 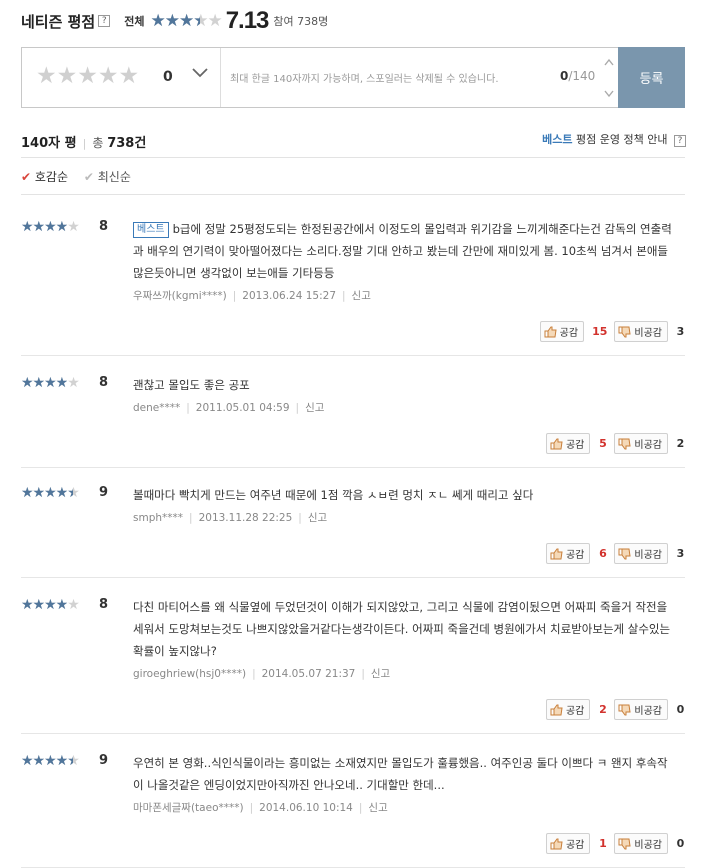 What do you see at coordinates (609, 78) in the screenshot?
I see `textarea-scroll-arrows` at bounding box center [609, 78].